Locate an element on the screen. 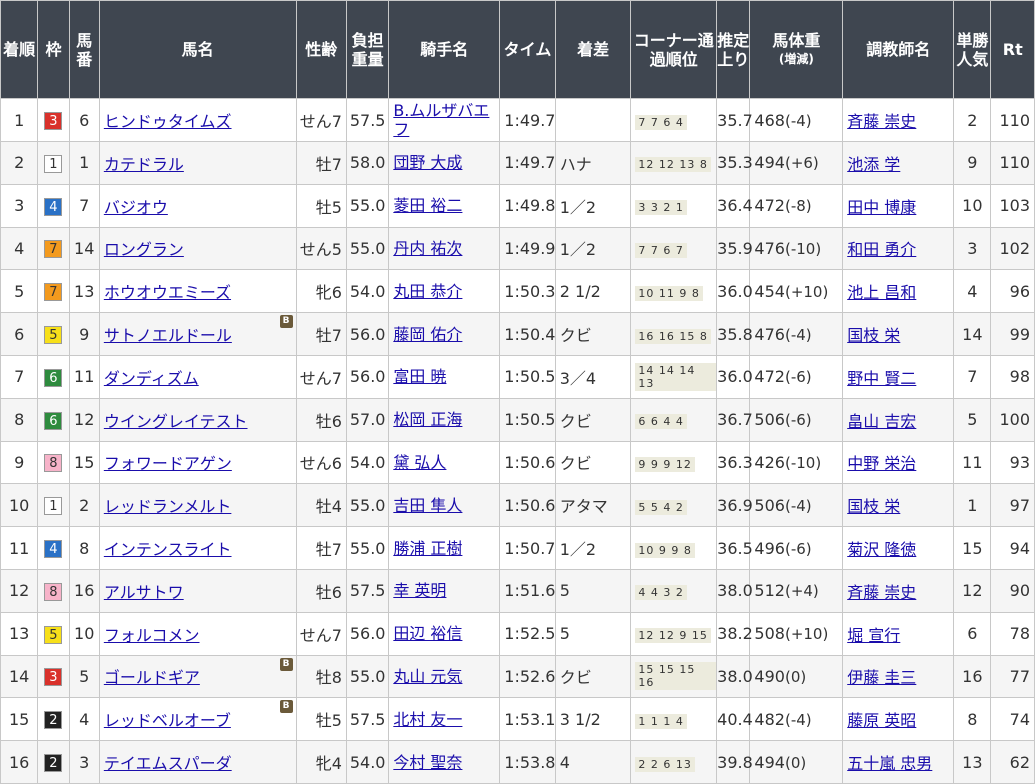  popularity-cell: 3 is located at coordinates (972, 248).